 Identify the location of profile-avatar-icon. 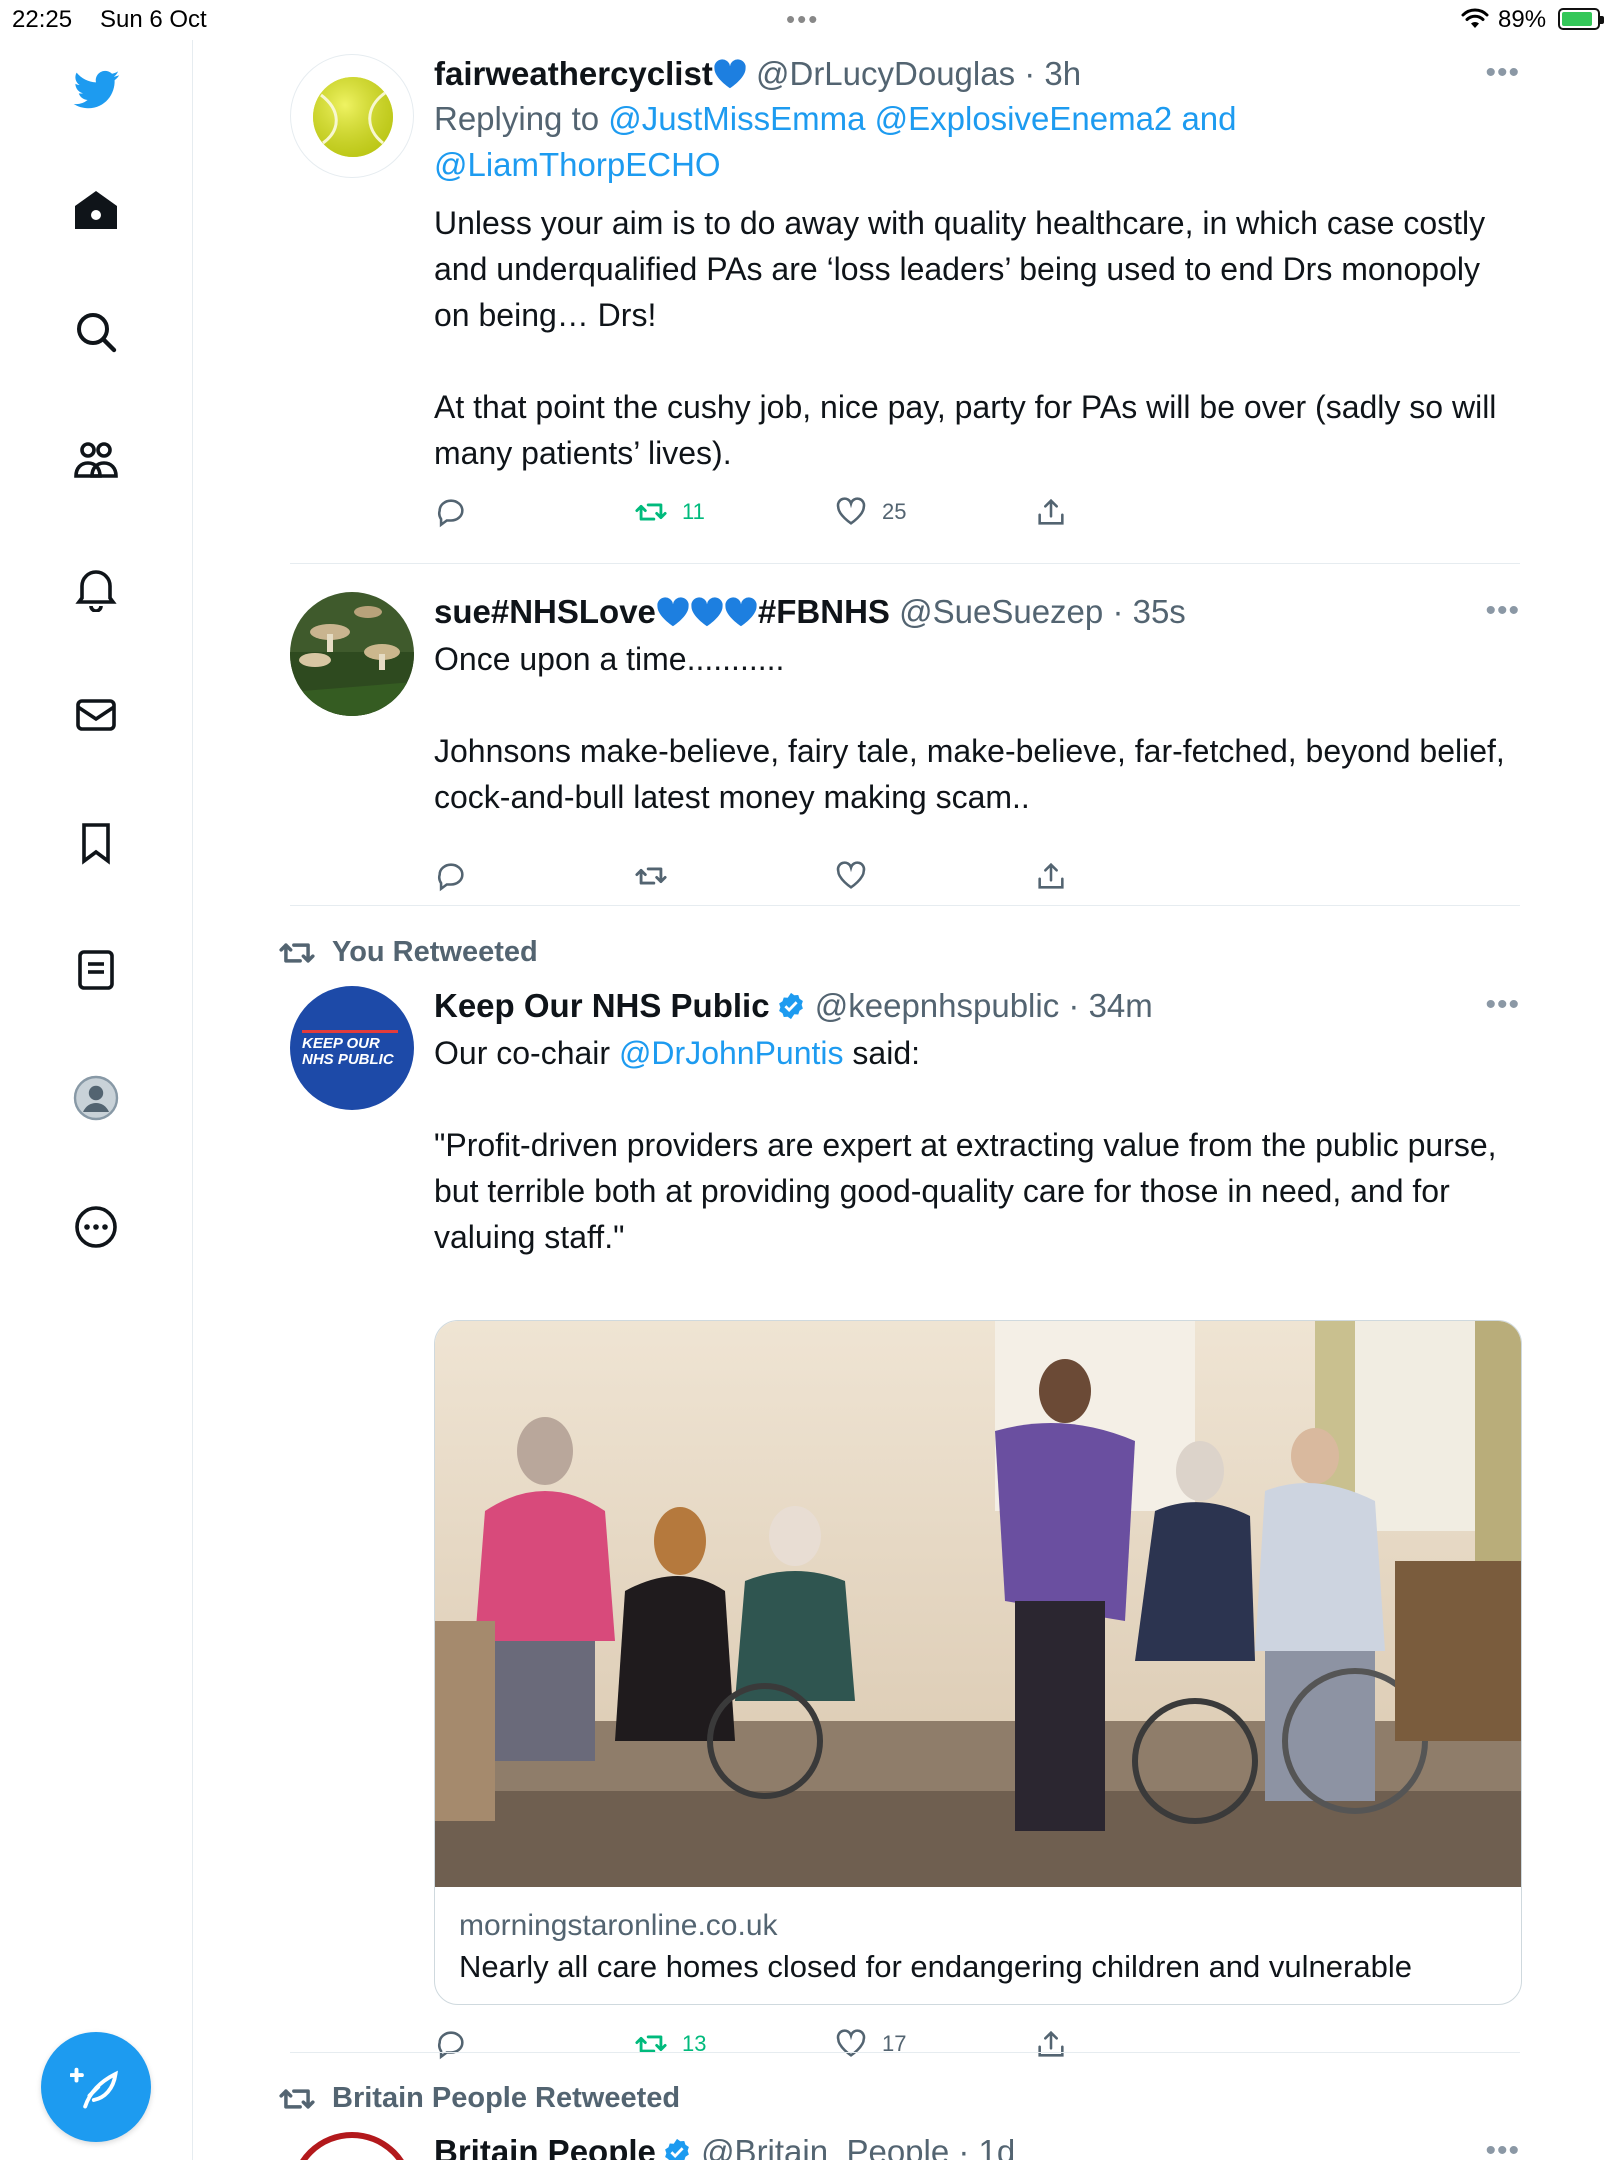
(96, 1098).